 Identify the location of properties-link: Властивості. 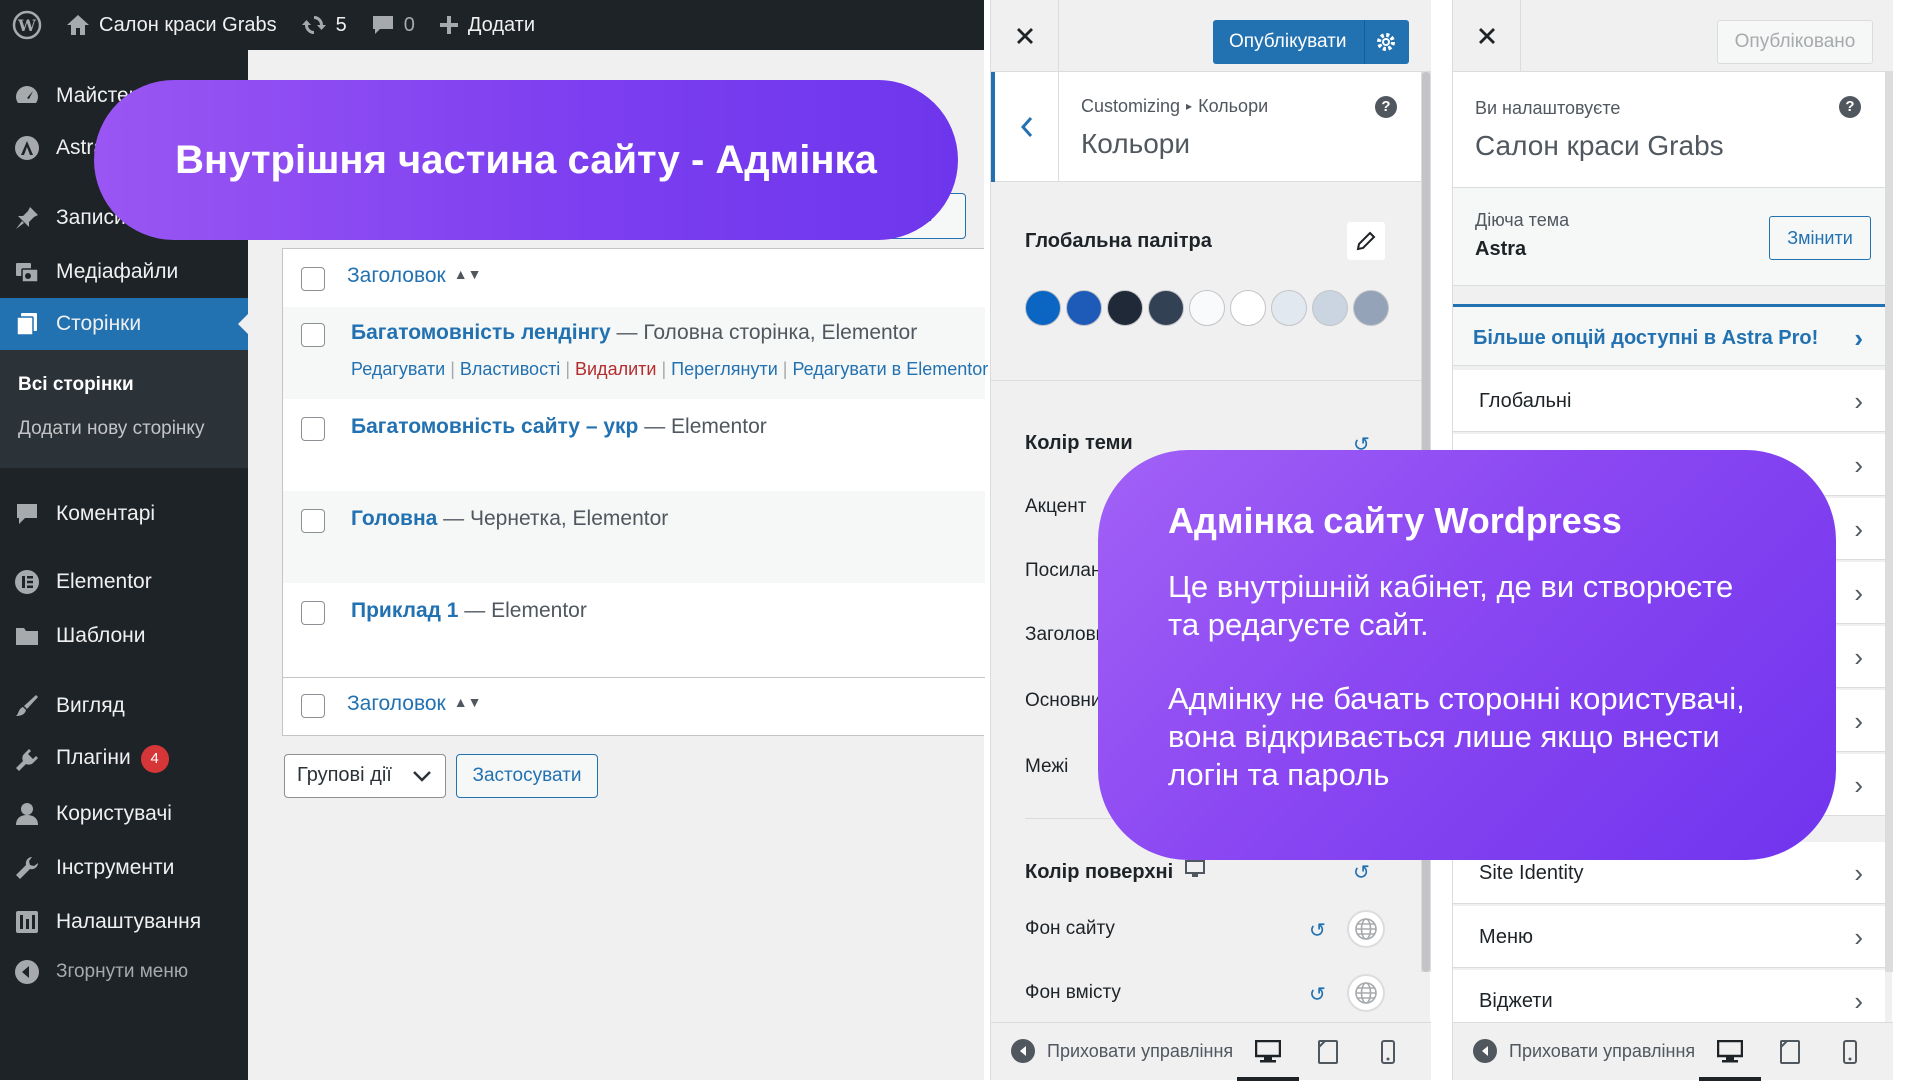
(510, 369).